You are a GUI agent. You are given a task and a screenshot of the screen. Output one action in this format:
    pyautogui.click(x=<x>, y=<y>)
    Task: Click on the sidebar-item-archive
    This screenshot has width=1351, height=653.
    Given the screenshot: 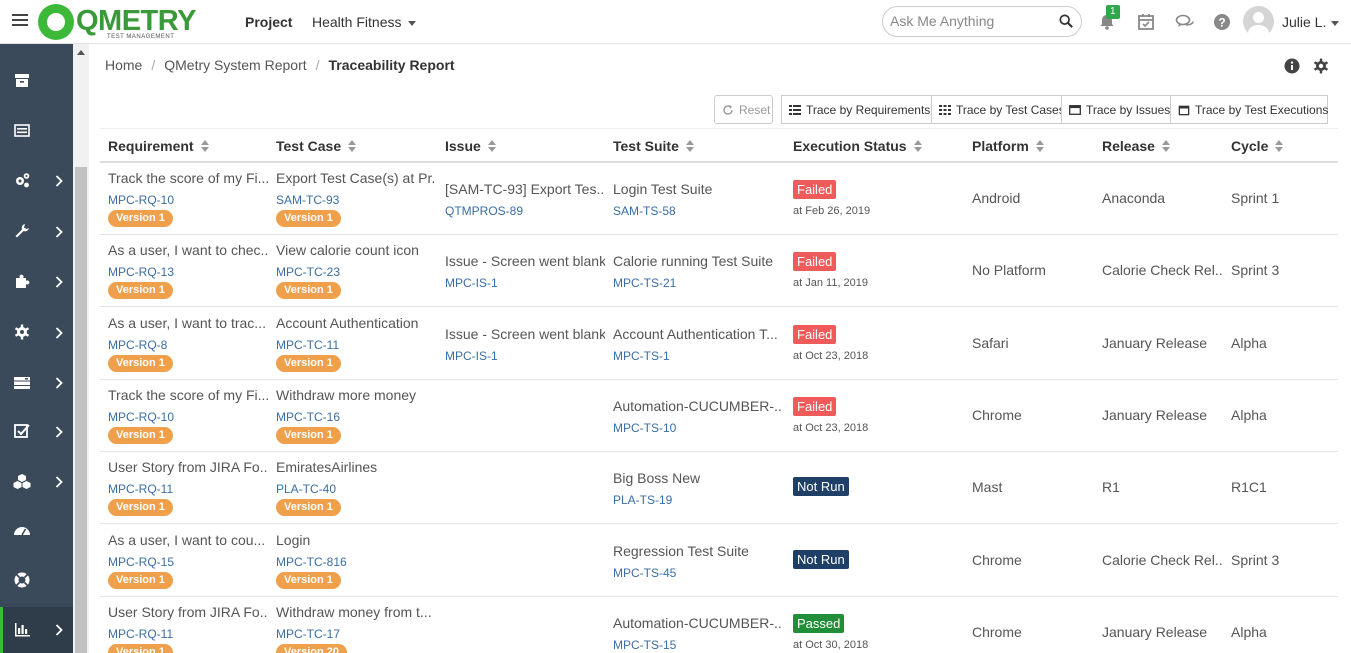 What is the action you would take?
    pyautogui.click(x=36, y=81)
    